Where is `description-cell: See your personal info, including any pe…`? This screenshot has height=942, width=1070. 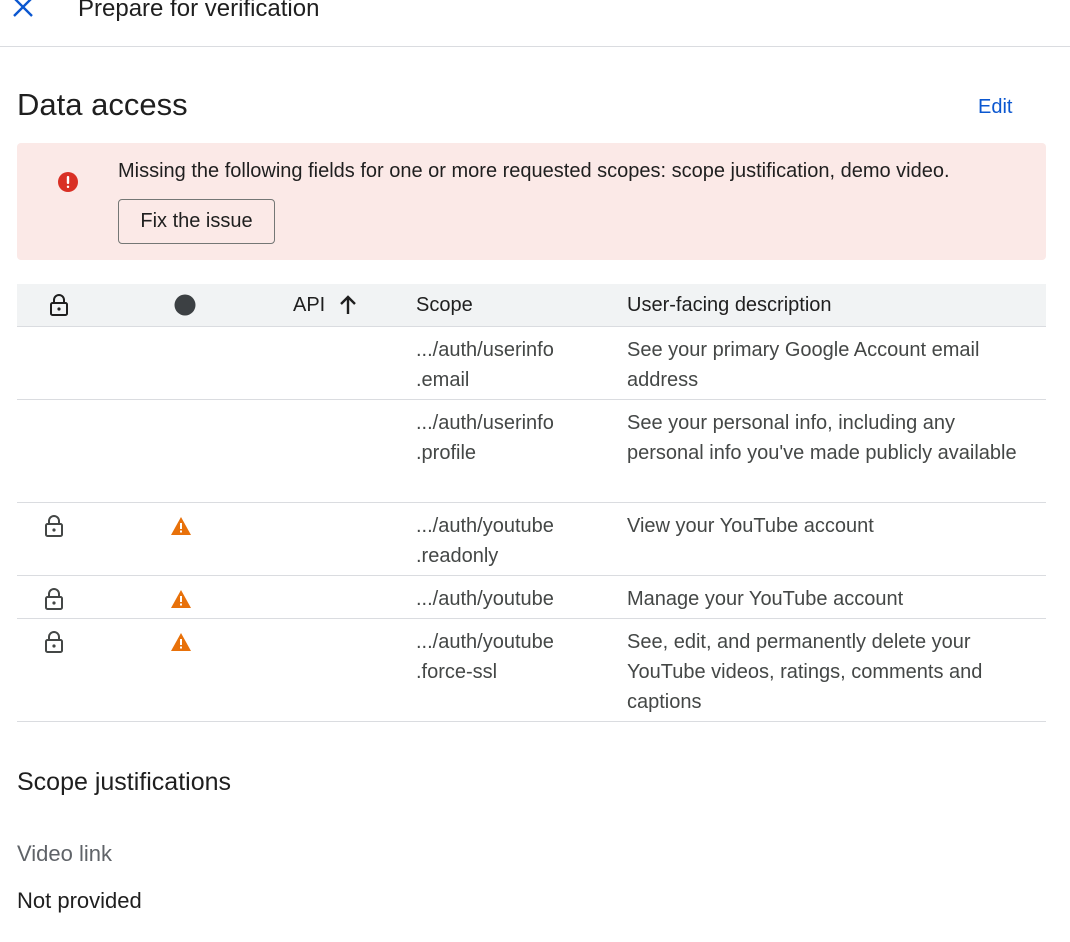
description-cell: See your personal info, including any pe… is located at coordinates (822, 438).